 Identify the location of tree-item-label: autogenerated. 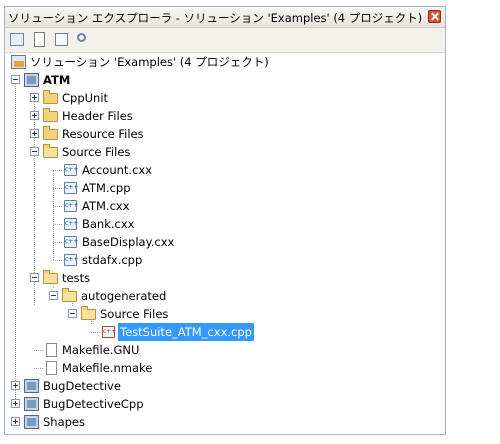
(124, 296).